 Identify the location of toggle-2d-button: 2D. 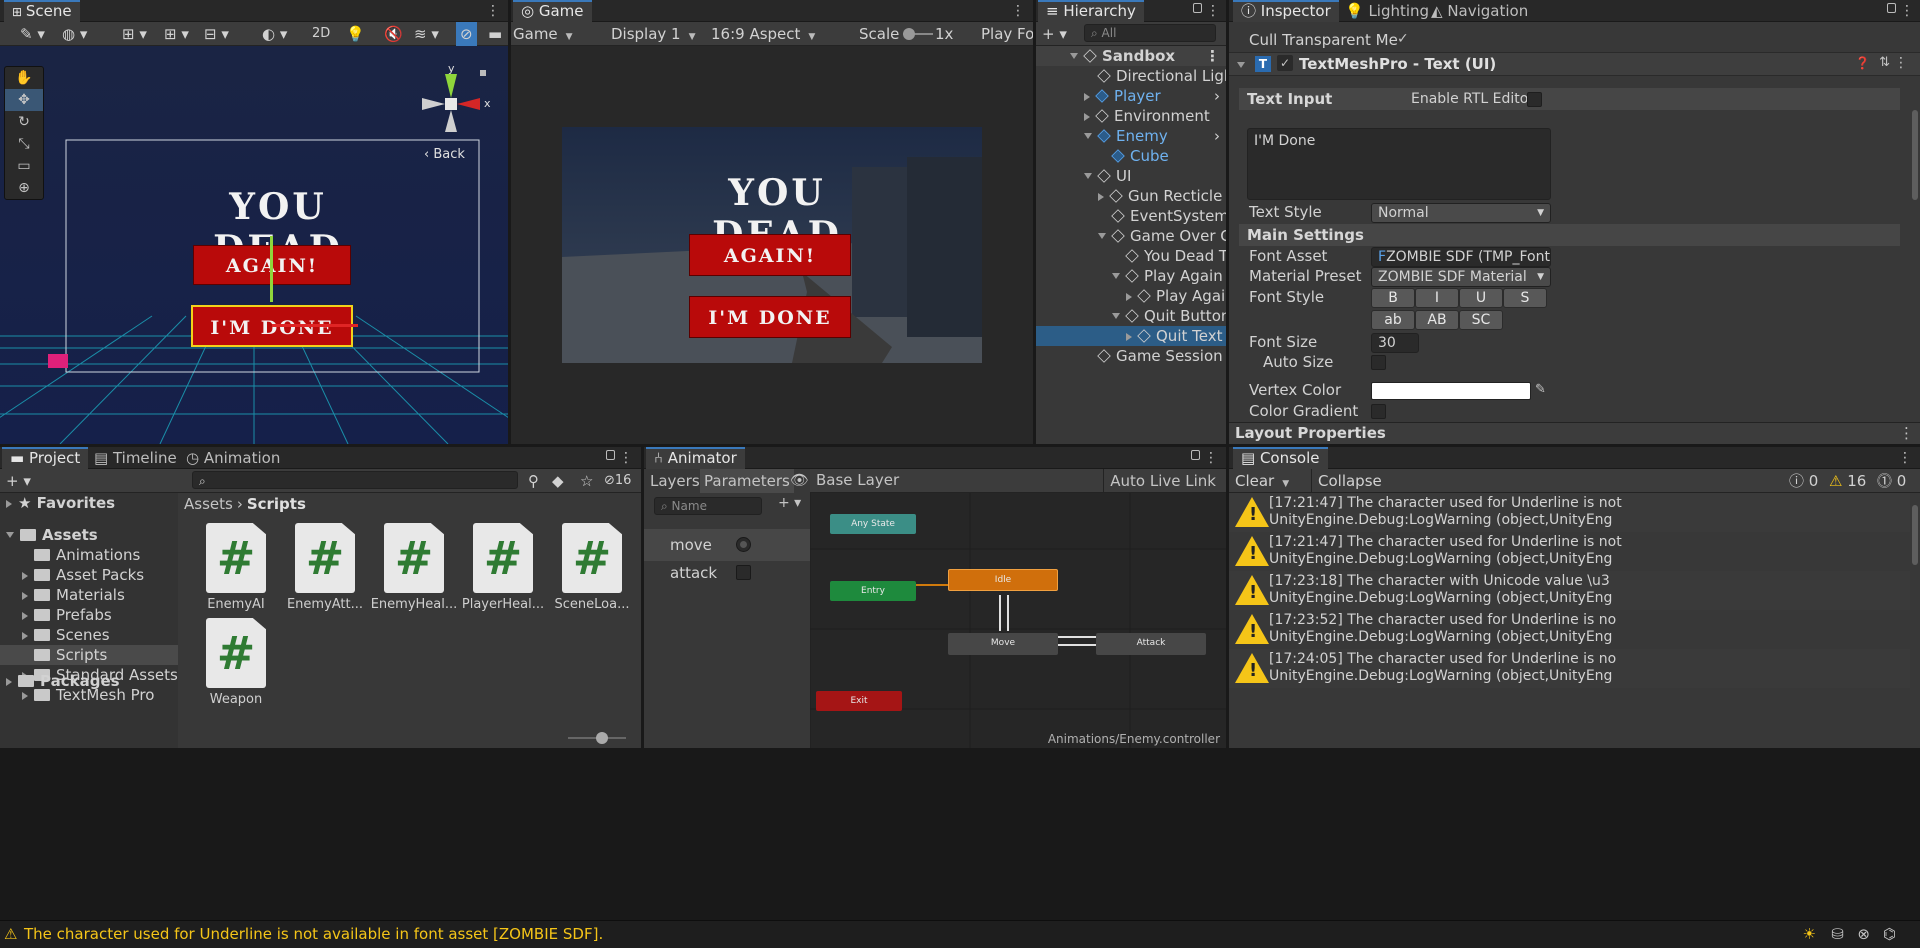
(321, 34).